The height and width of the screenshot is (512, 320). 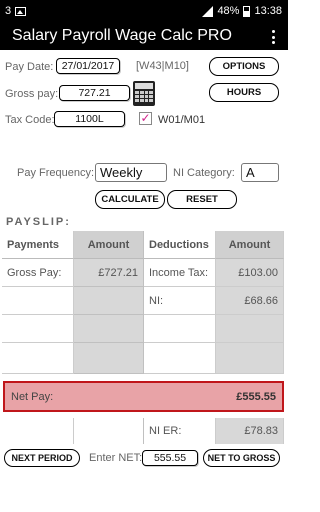 I want to click on status-bar: 3 48% 13:38, so click(x=144, y=12).